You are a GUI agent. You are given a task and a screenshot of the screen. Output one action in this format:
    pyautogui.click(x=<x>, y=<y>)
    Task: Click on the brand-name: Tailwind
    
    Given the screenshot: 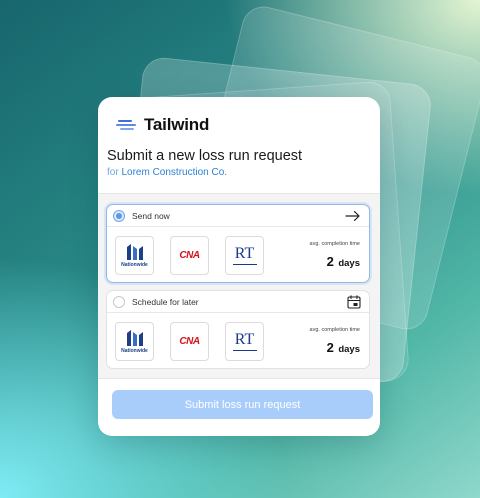 What is the action you would take?
    pyautogui.click(x=177, y=124)
    